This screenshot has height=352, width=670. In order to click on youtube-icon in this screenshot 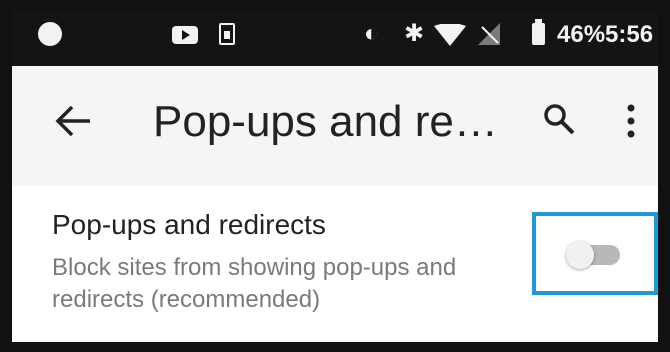, I will do `click(185, 35)`.